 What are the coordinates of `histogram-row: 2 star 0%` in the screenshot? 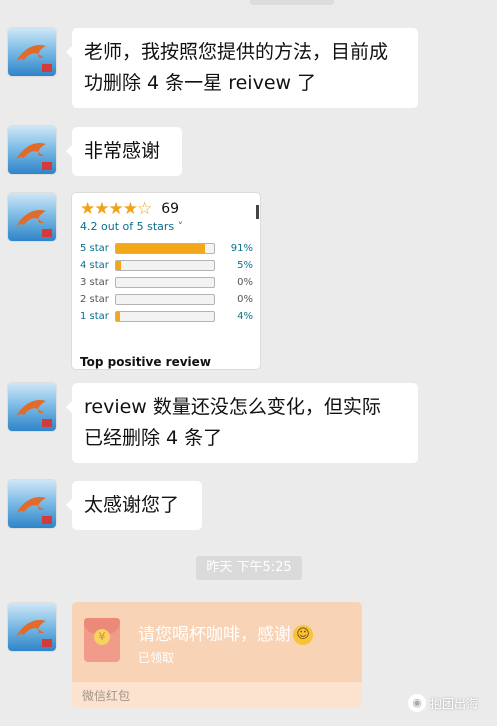 It's located at (167, 299).